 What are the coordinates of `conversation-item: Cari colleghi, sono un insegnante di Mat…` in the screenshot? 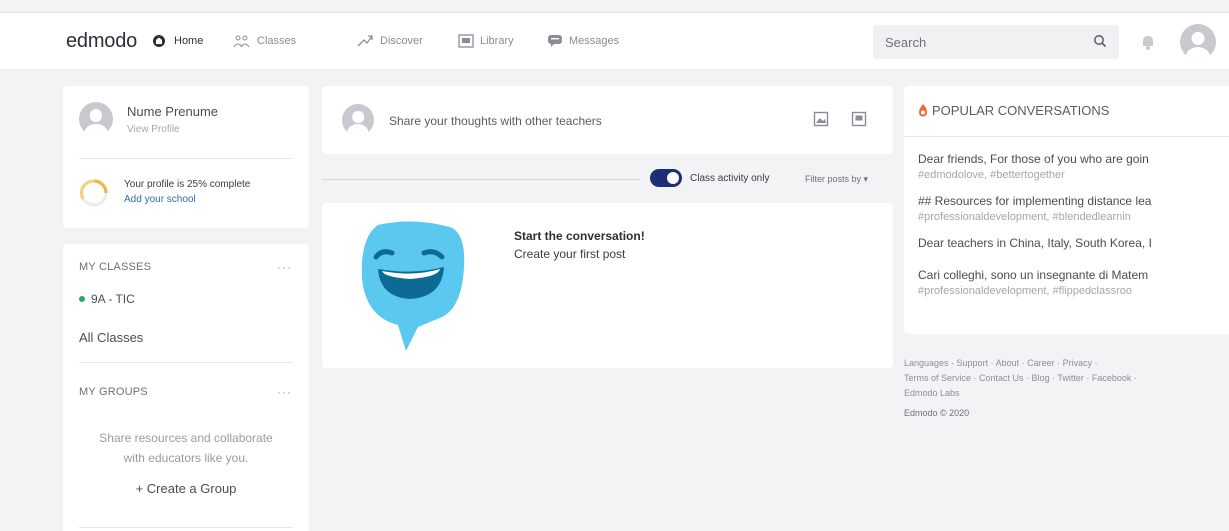 It's located at (1068, 289).